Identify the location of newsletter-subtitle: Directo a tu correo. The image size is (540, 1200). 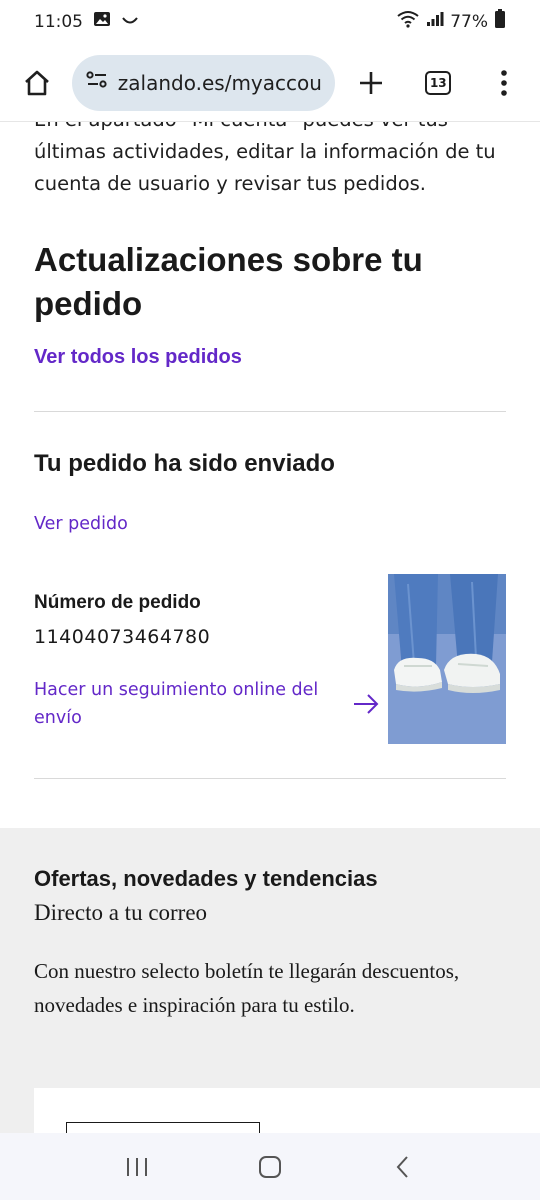
(121, 912).